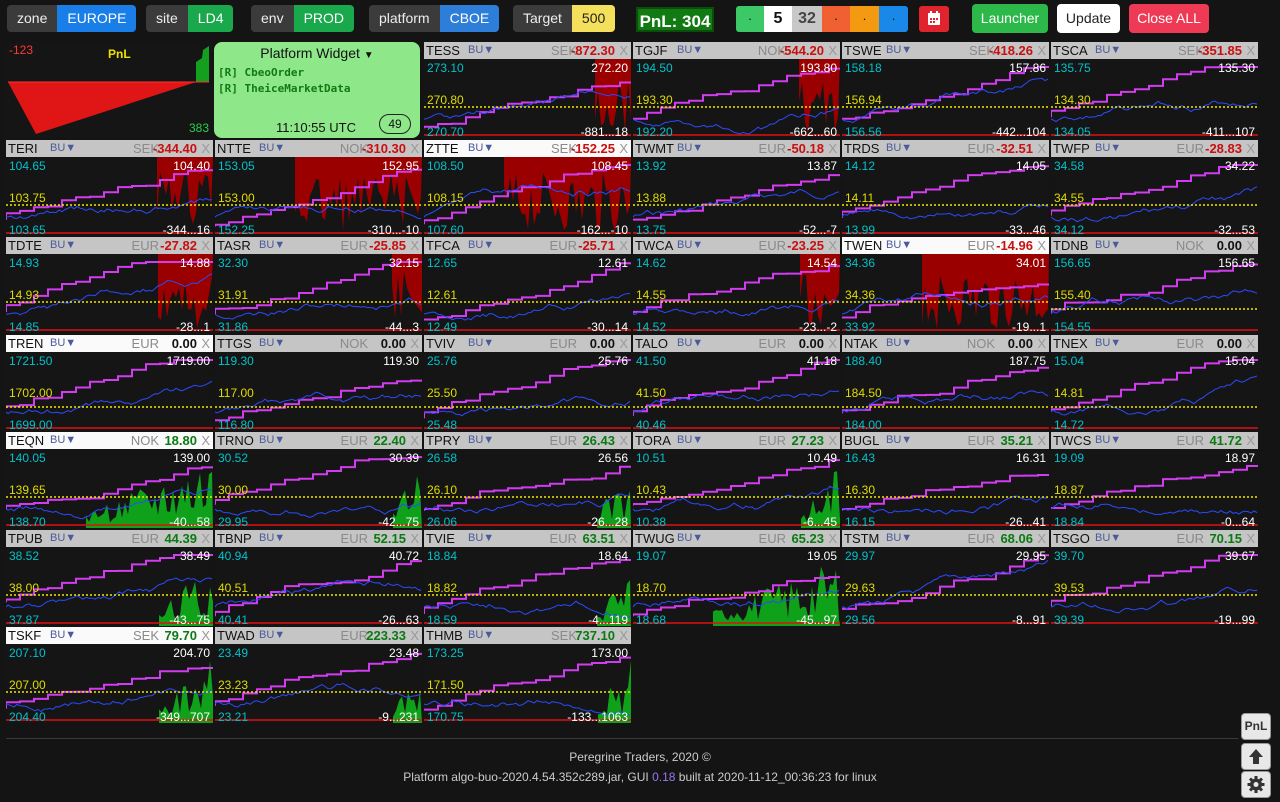  I want to click on tile-symbol: TRNO, so click(235, 440).